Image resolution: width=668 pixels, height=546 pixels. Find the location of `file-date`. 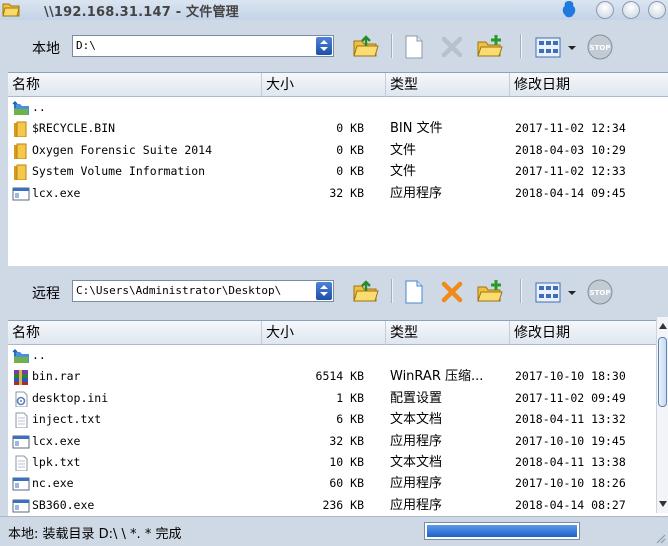

file-date is located at coordinates (590, 355).